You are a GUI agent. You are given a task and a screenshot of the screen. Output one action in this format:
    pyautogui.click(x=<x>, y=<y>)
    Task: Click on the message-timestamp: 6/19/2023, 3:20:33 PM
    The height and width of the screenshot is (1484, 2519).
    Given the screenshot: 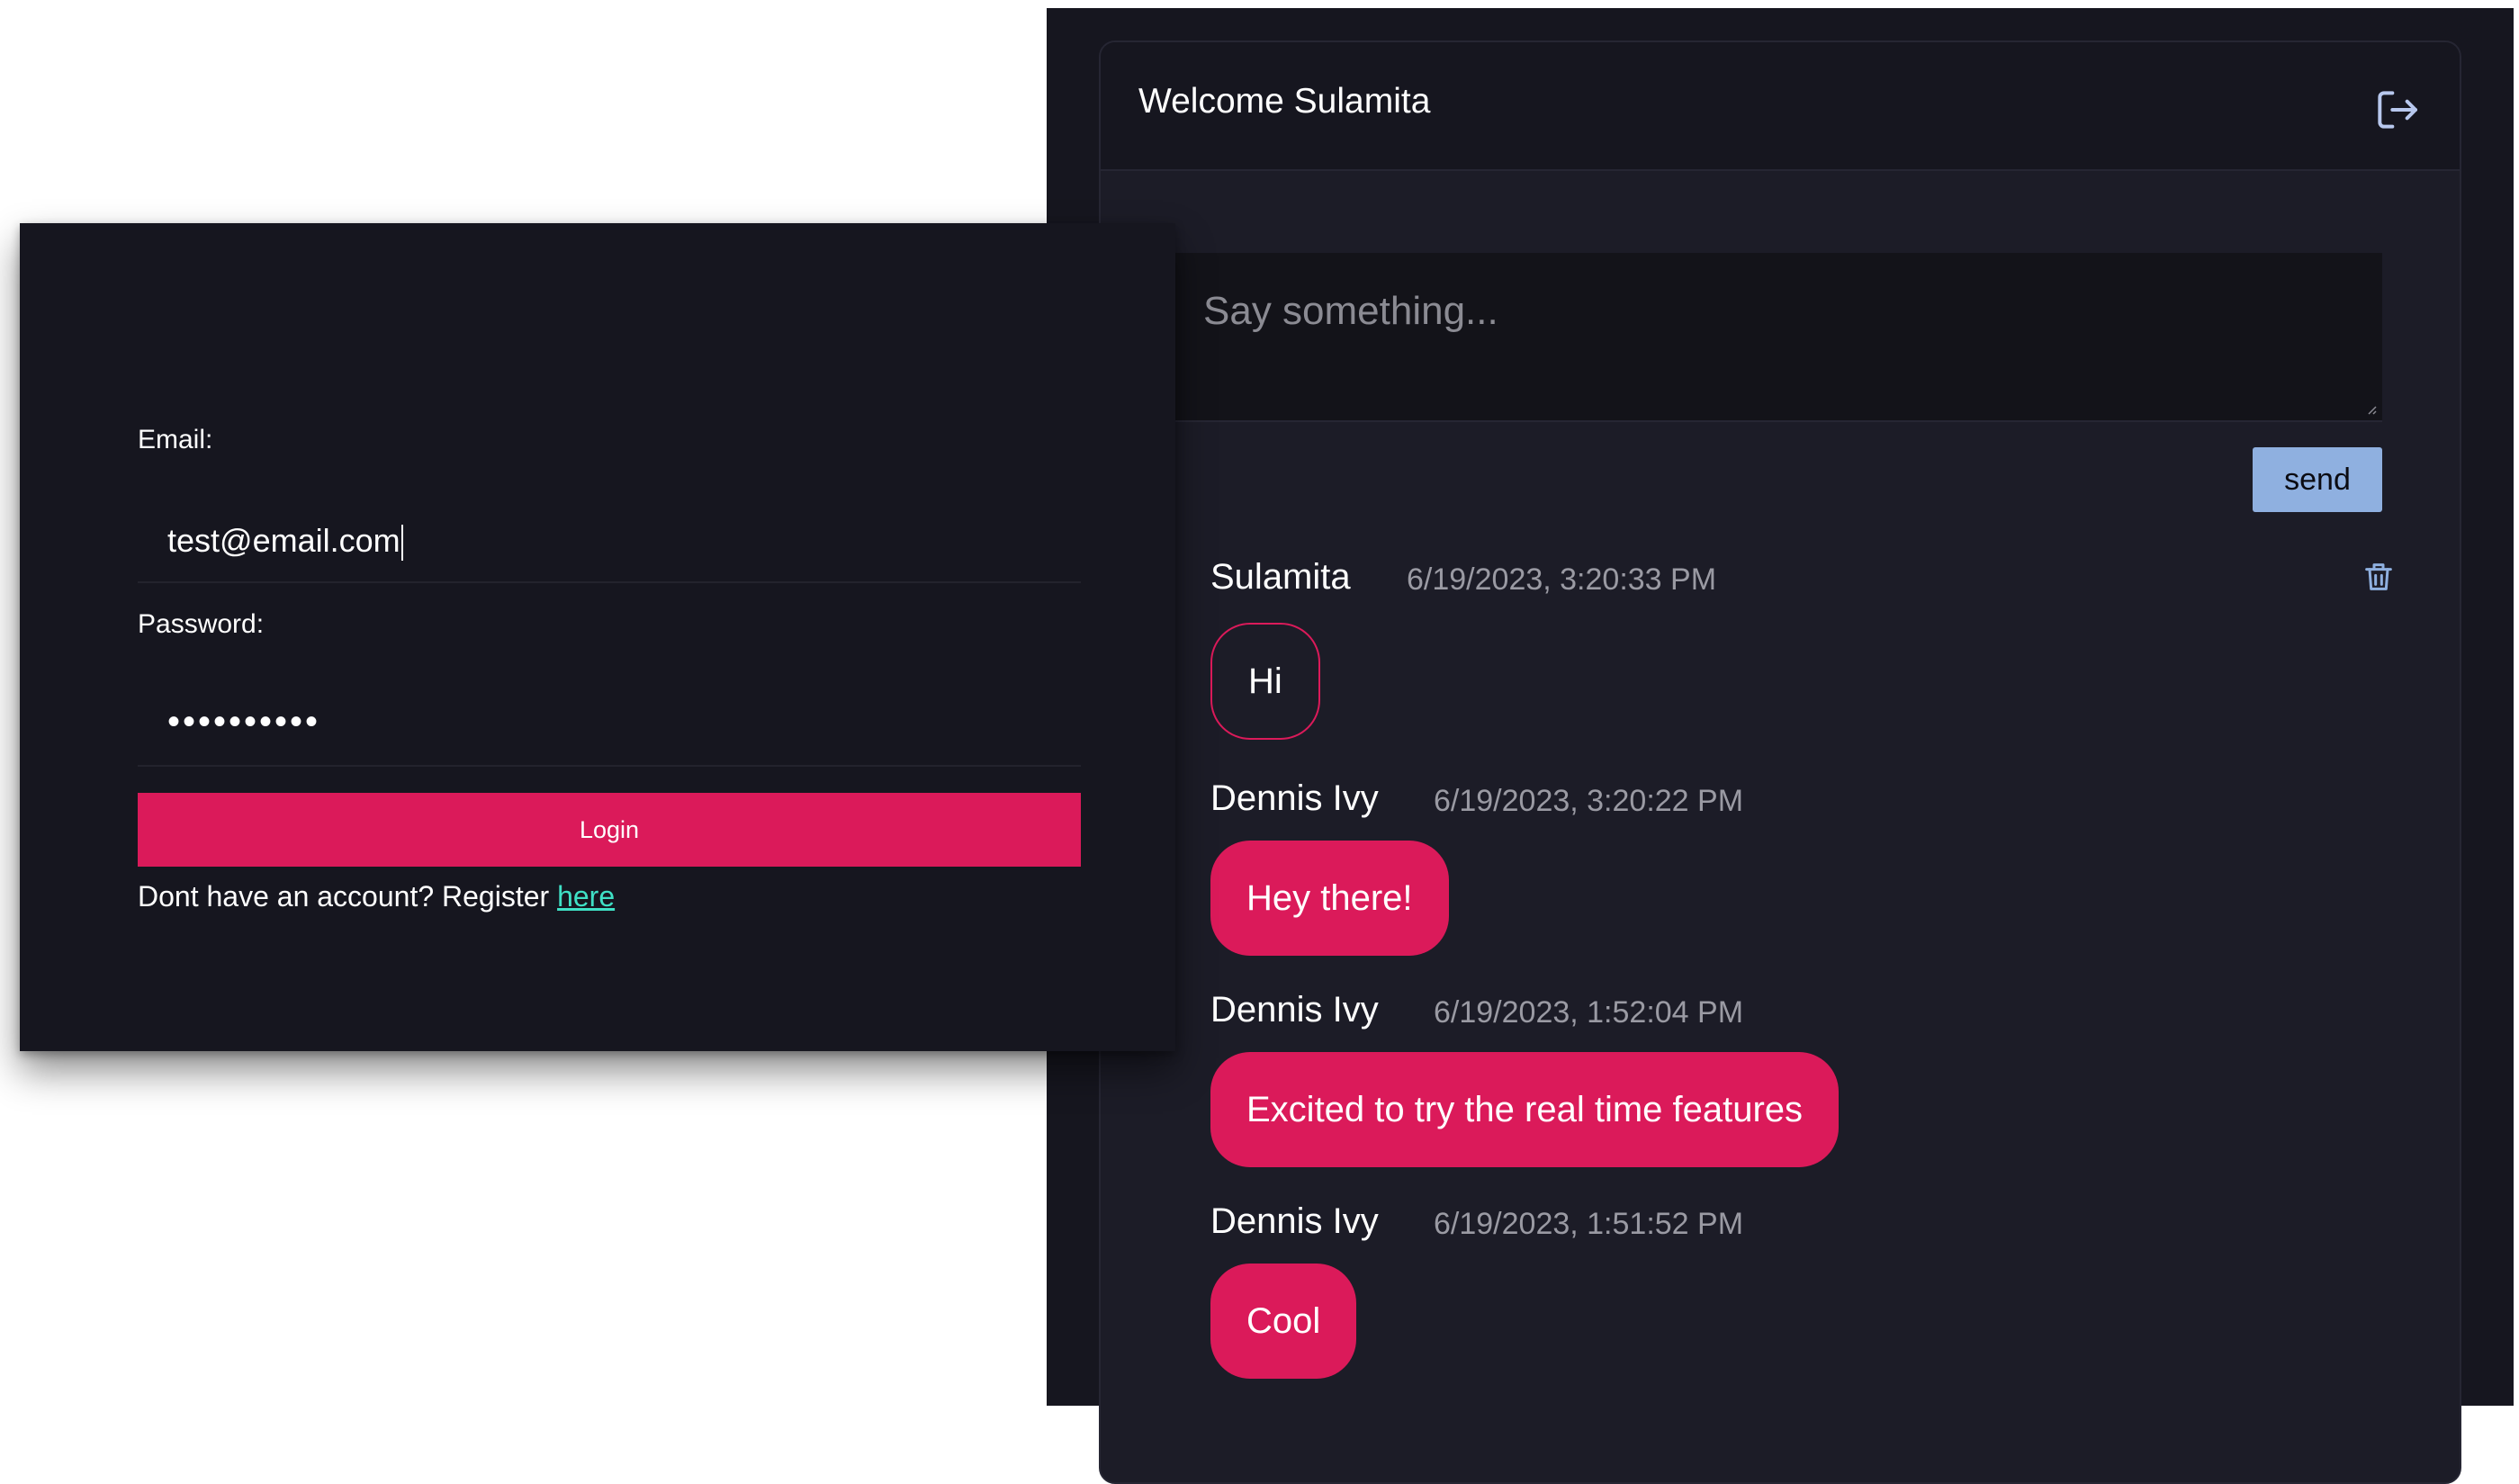 What is the action you would take?
    pyautogui.click(x=1562, y=579)
    